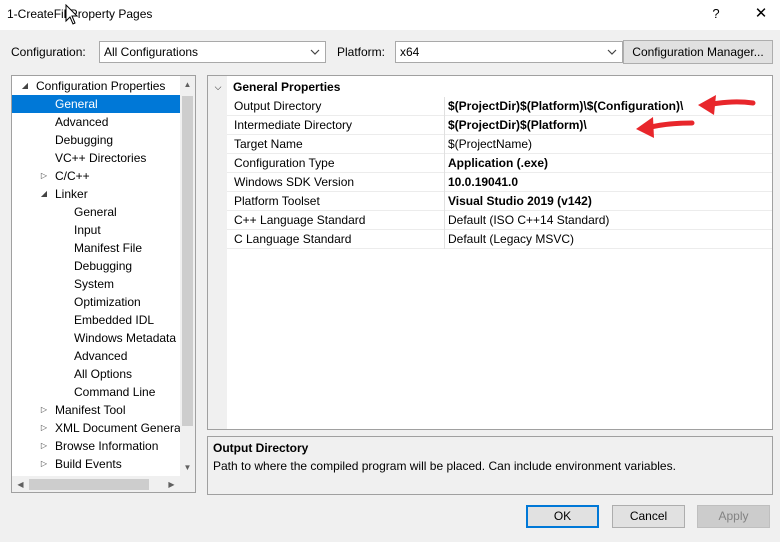 The image size is (780, 542). Describe the element at coordinates (287, 87) in the screenshot. I see `section-title: General Properties` at that location.